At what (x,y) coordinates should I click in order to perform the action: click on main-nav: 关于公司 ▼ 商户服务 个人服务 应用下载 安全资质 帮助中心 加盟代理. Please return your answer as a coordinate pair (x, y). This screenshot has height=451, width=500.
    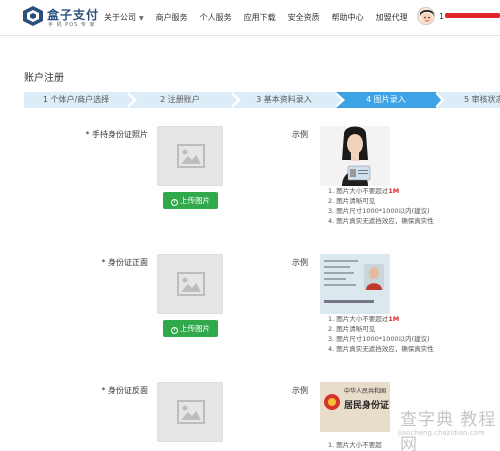
    Looking at the image, I should click on (262, 18).